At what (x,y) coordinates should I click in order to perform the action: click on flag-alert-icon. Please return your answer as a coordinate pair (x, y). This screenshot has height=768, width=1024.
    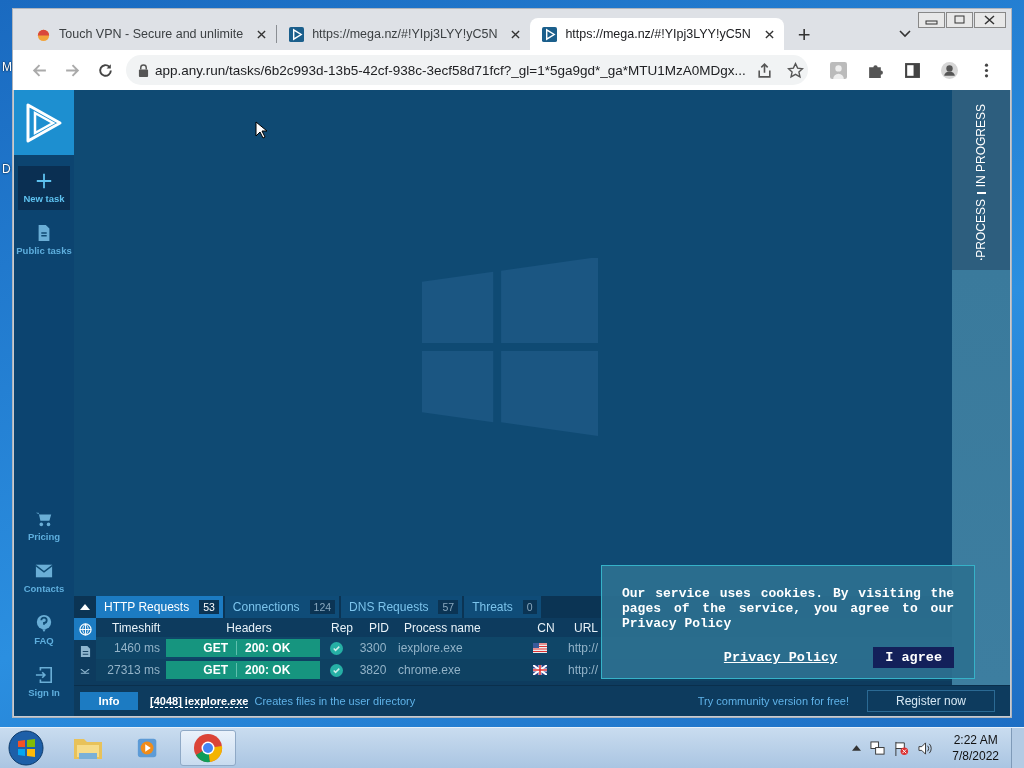
    Looking at the image, I should click on (902, 748).